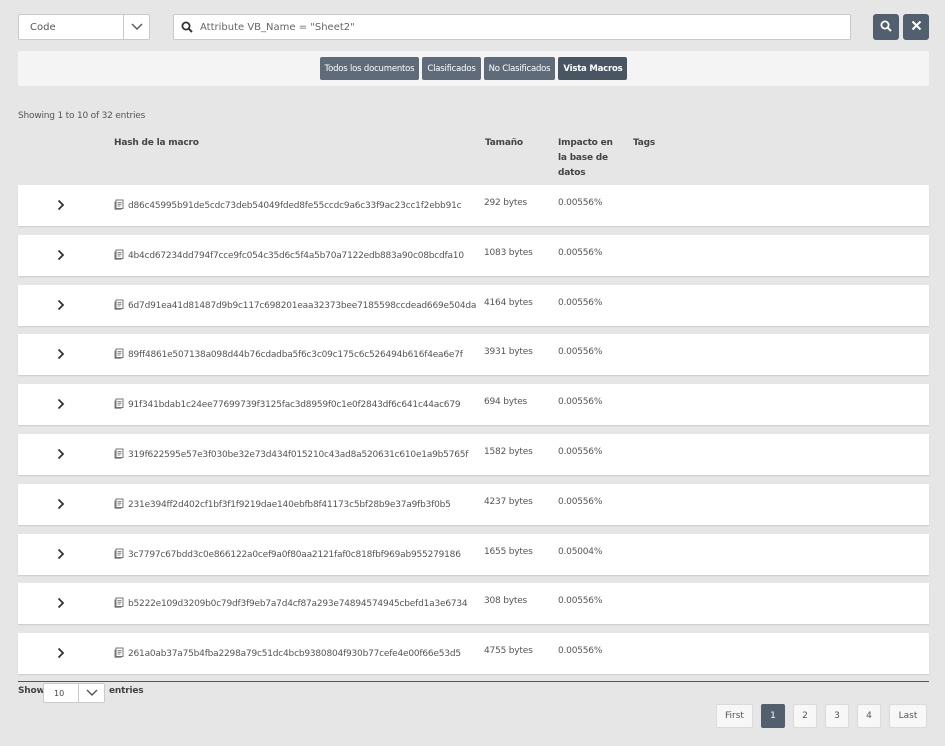 This screenshot has width=945, height=746. Describe the element at coordinates (519, 68) in the screenshot. I see `filter-unclassified-button: No Clasificados` at that location.